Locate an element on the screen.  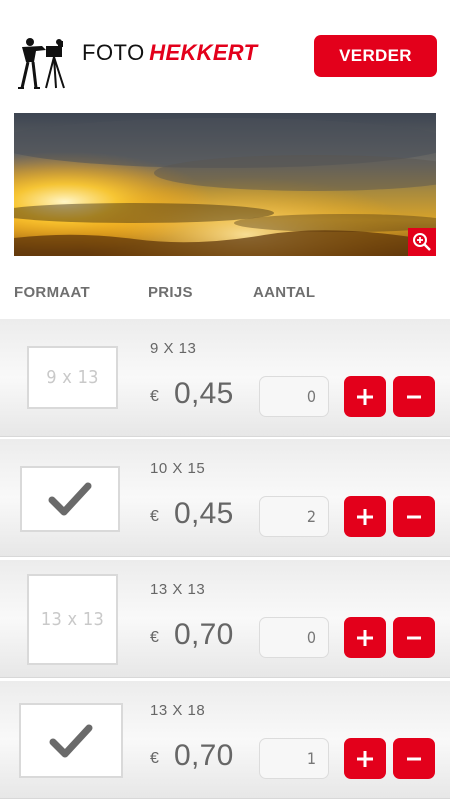
format-row: 9 x 13 9 X 13 € 0,45 0 is located at coordinates (225, 378).